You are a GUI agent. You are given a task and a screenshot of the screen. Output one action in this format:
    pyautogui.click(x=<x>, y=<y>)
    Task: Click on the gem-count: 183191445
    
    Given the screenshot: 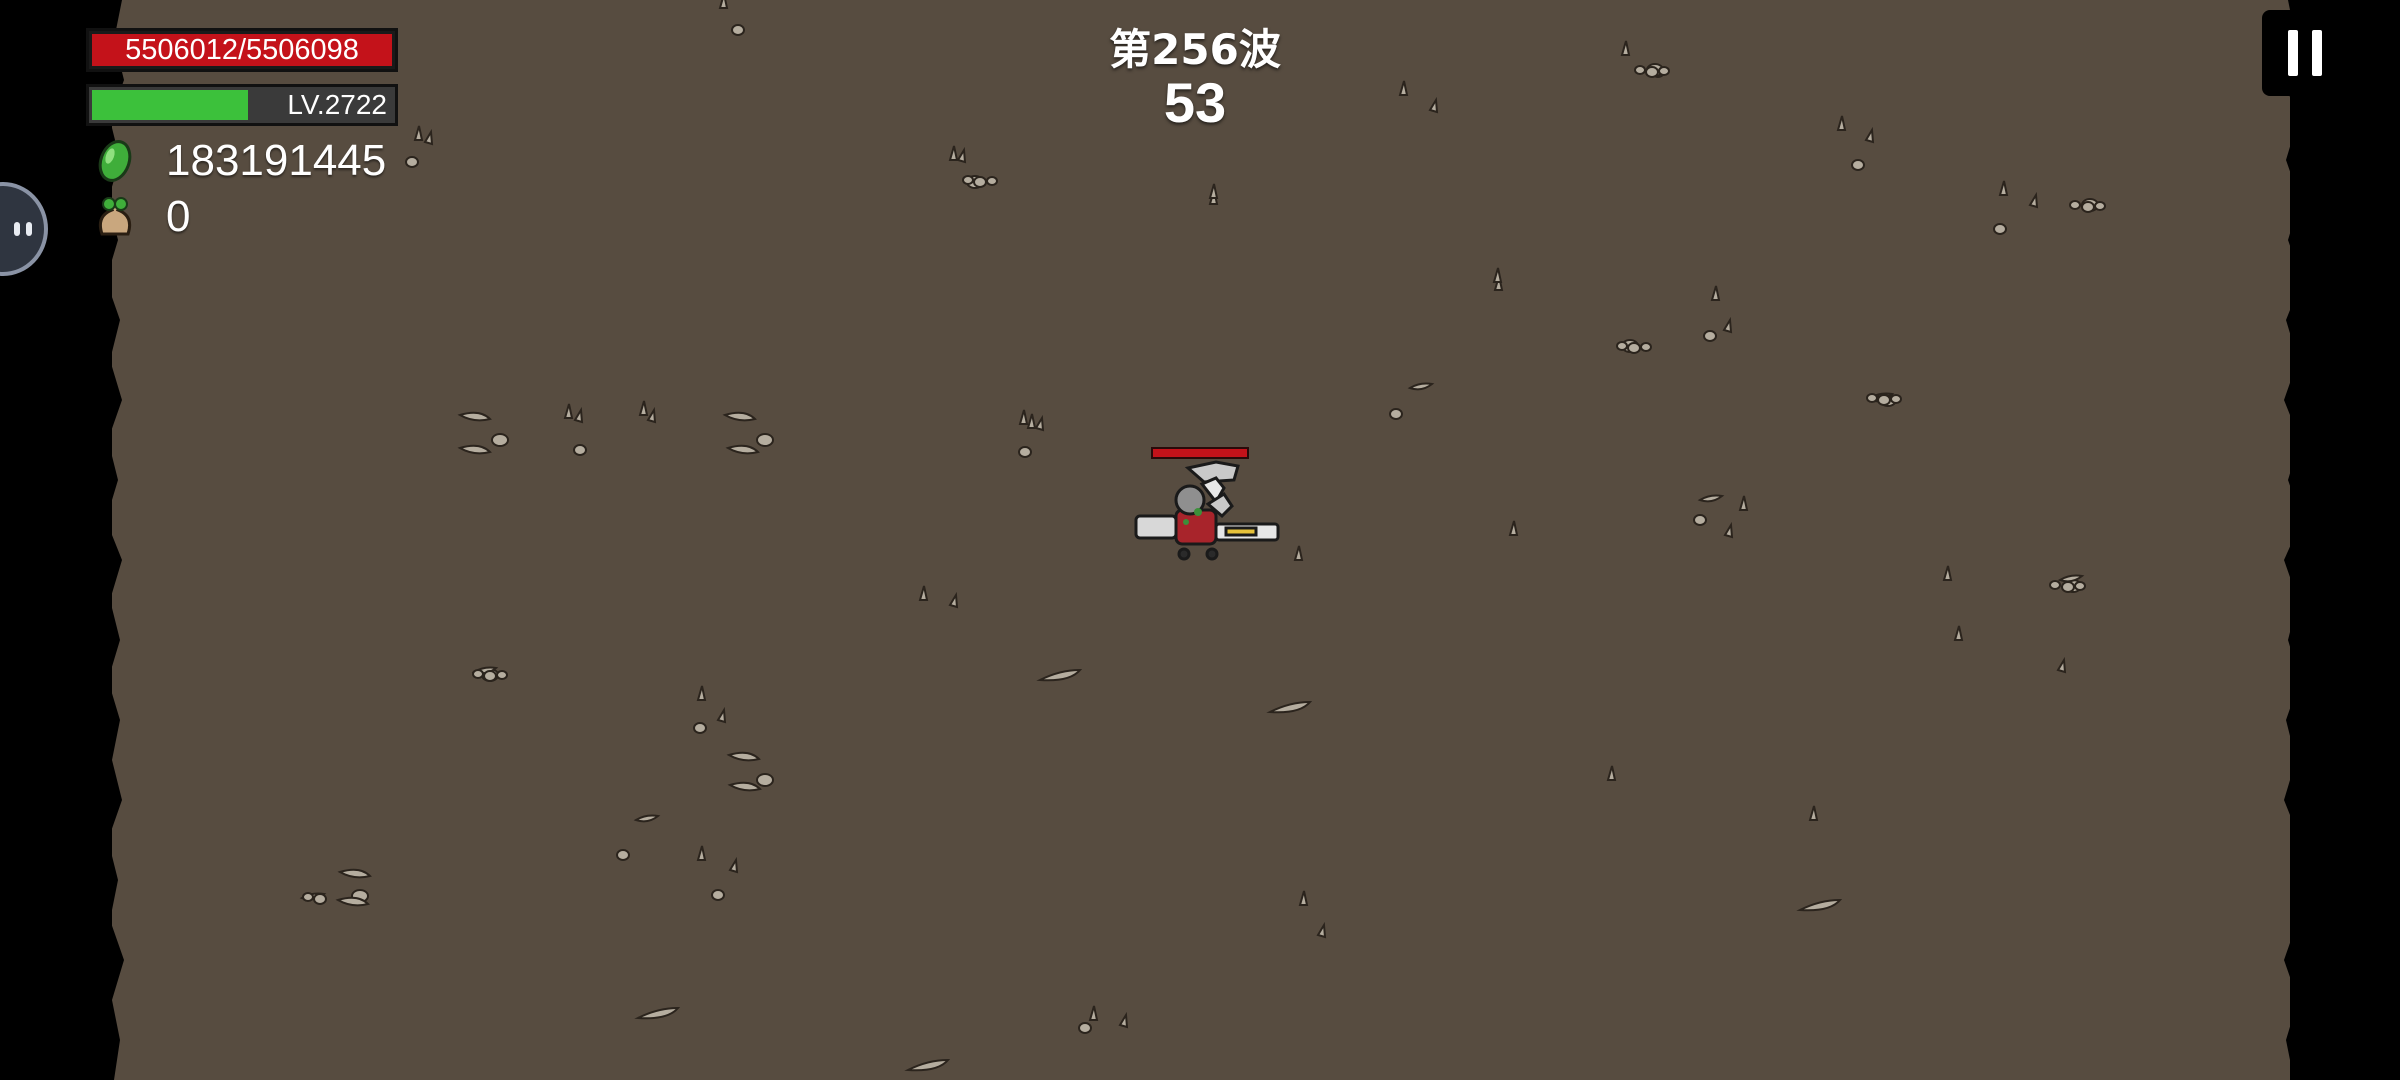 What is the action you would take?
    pyautogui.click(x=276, y=160)
    